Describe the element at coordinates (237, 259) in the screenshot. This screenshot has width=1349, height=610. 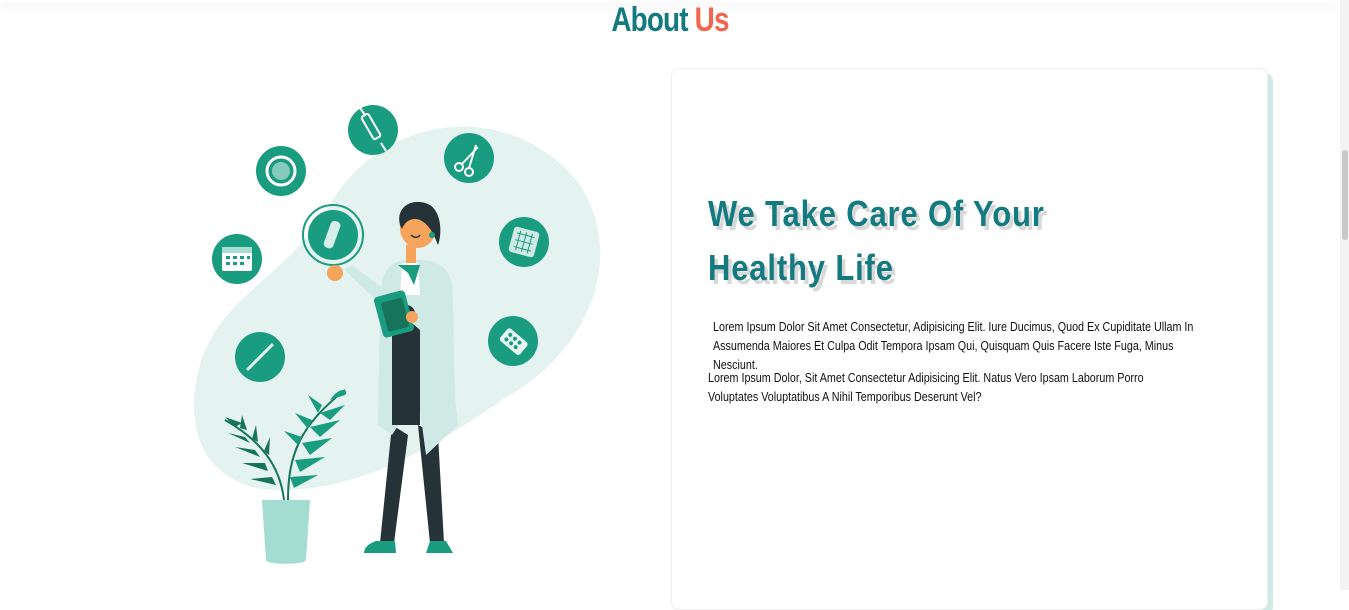
I see `calendar-icon` at that location.